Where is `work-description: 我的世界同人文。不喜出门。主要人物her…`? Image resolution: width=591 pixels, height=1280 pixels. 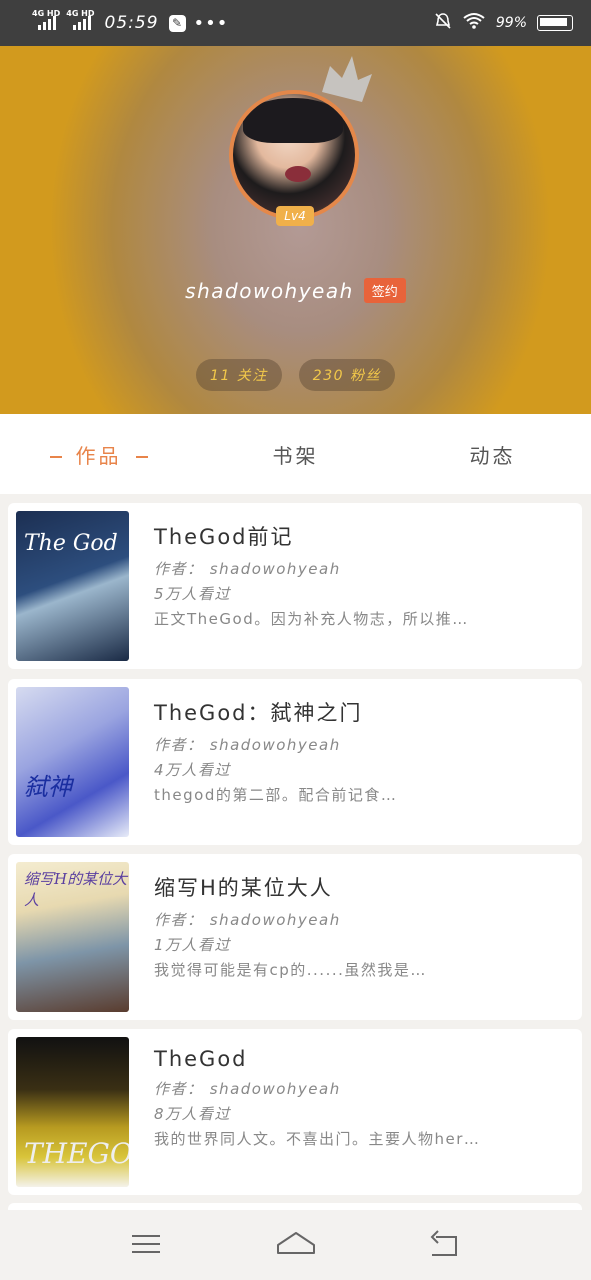 work-description: 我的世界同人文。不喜出门。主要人物her… is located at coordinates (317, 1139).